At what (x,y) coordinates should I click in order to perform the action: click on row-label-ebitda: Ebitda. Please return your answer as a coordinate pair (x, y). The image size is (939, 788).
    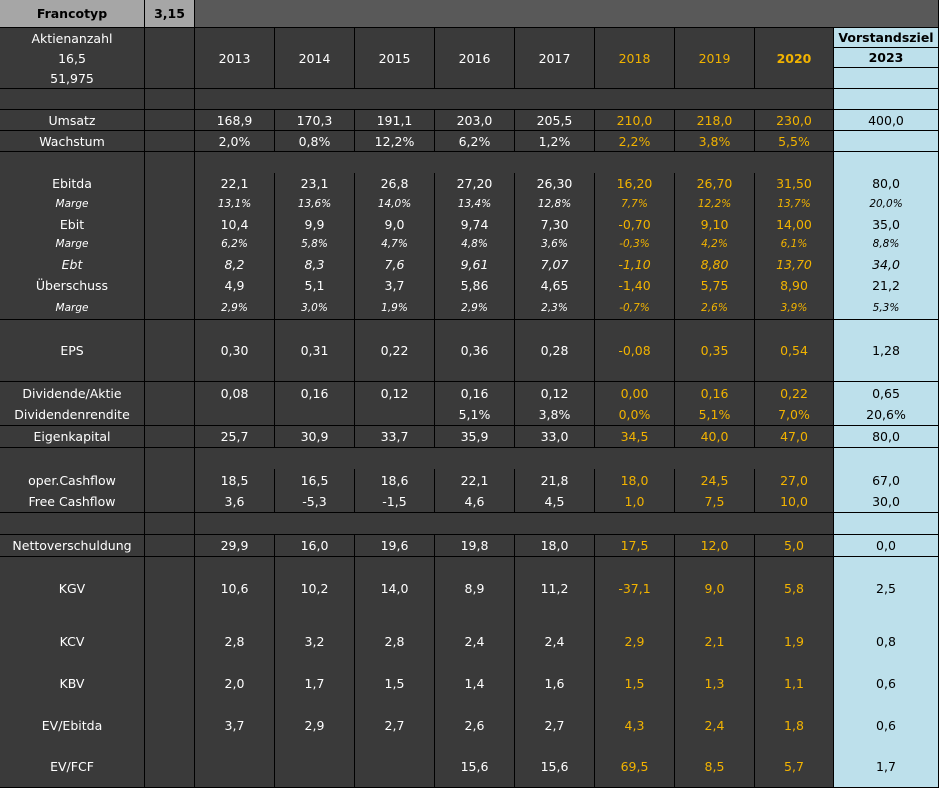
    Looking at the image, I should click on (72, 183).